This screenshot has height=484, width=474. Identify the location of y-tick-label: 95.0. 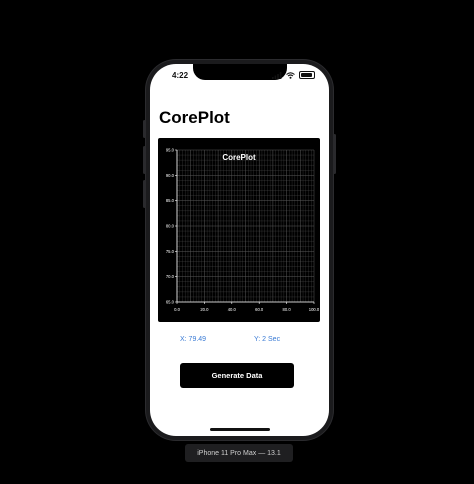
(170, 150).